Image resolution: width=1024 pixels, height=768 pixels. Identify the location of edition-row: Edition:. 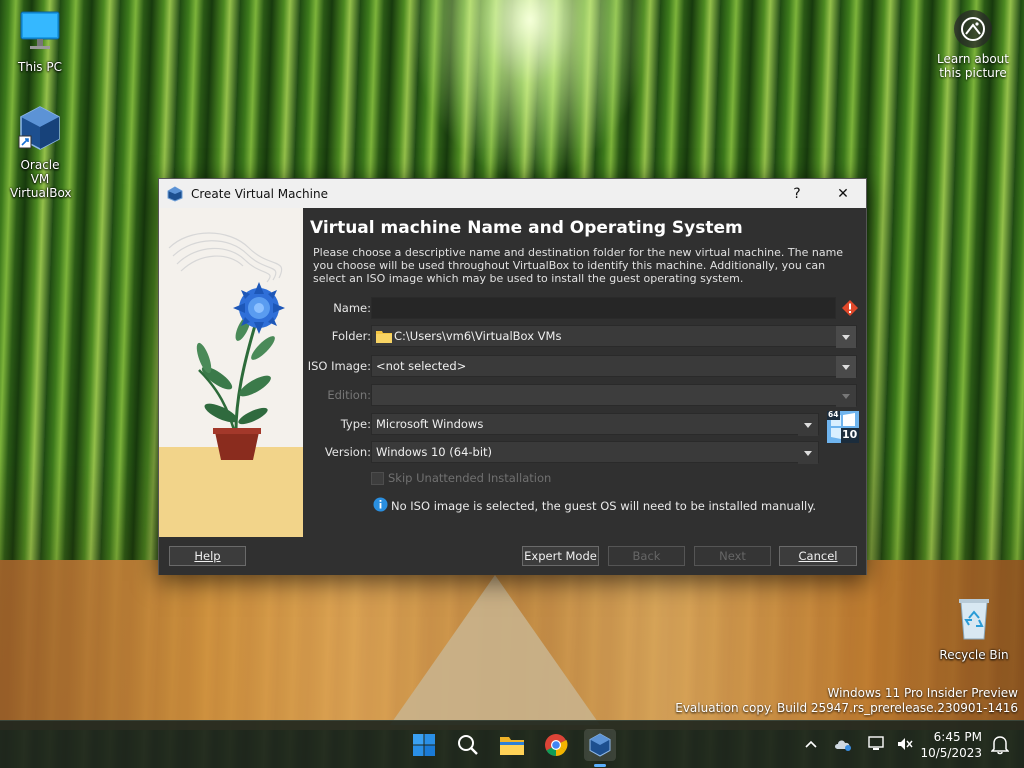
(585, 395).